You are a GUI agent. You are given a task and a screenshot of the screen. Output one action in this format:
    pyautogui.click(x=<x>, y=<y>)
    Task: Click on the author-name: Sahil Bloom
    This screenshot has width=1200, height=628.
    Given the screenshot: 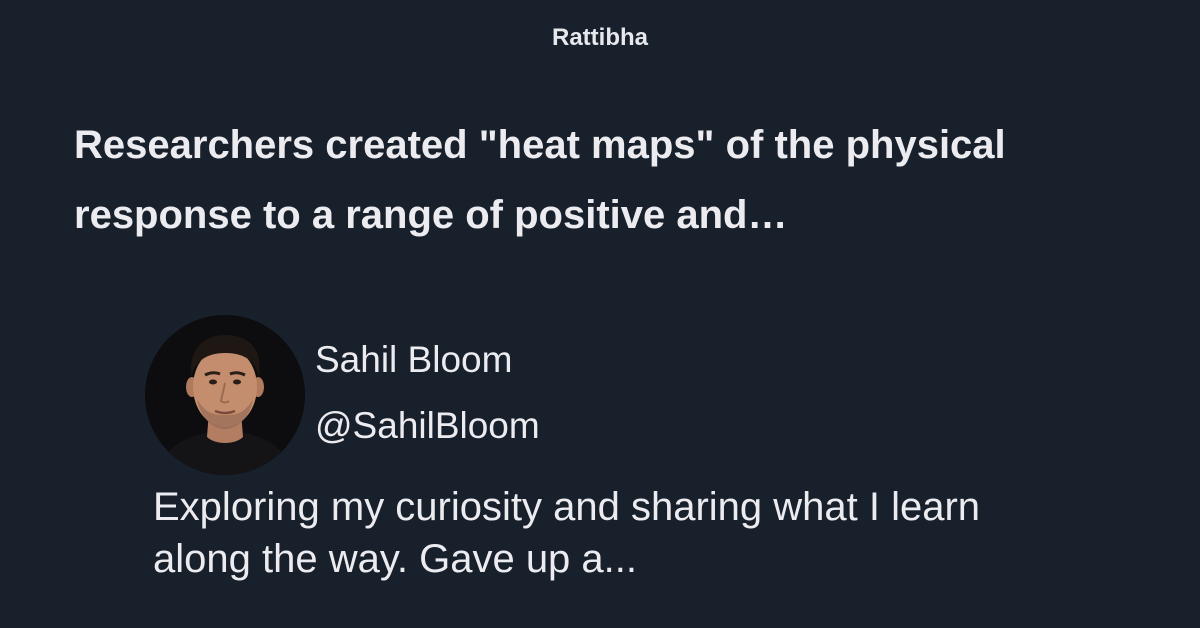 What is the action you would take?
    pyautogui.click(x=413, y=360)
    